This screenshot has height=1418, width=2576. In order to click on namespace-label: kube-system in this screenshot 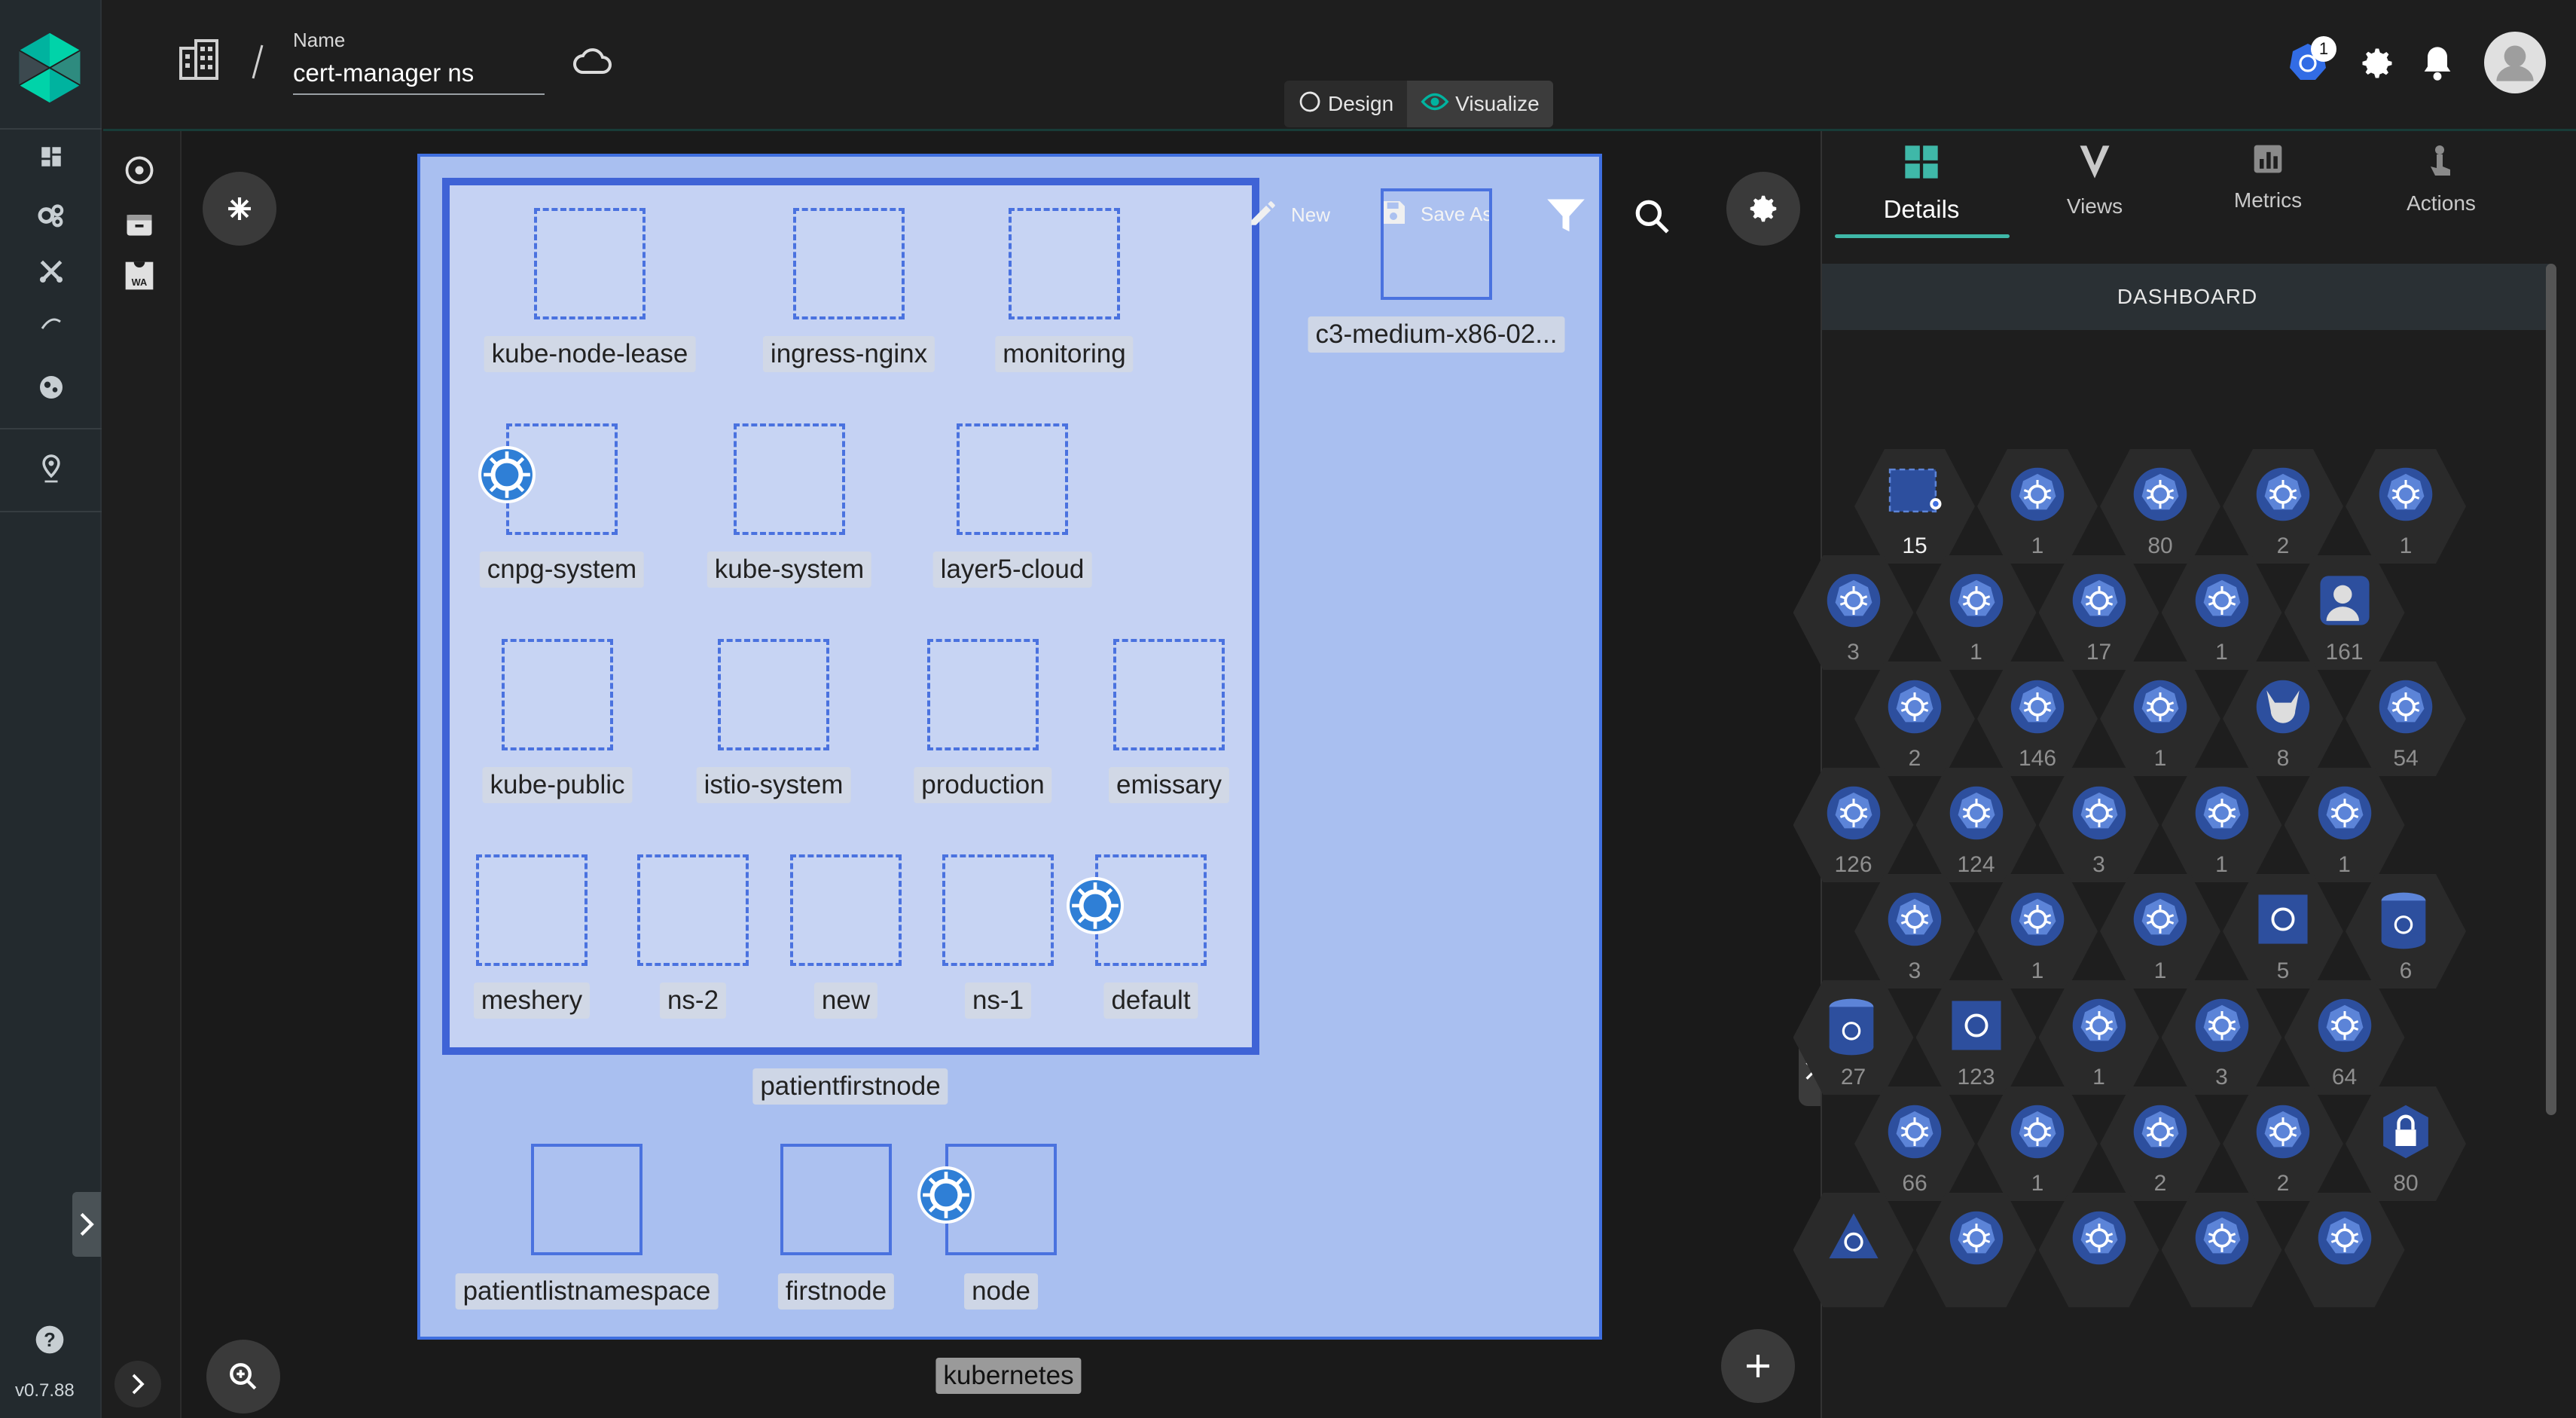, I will do `click(790, 570)`.